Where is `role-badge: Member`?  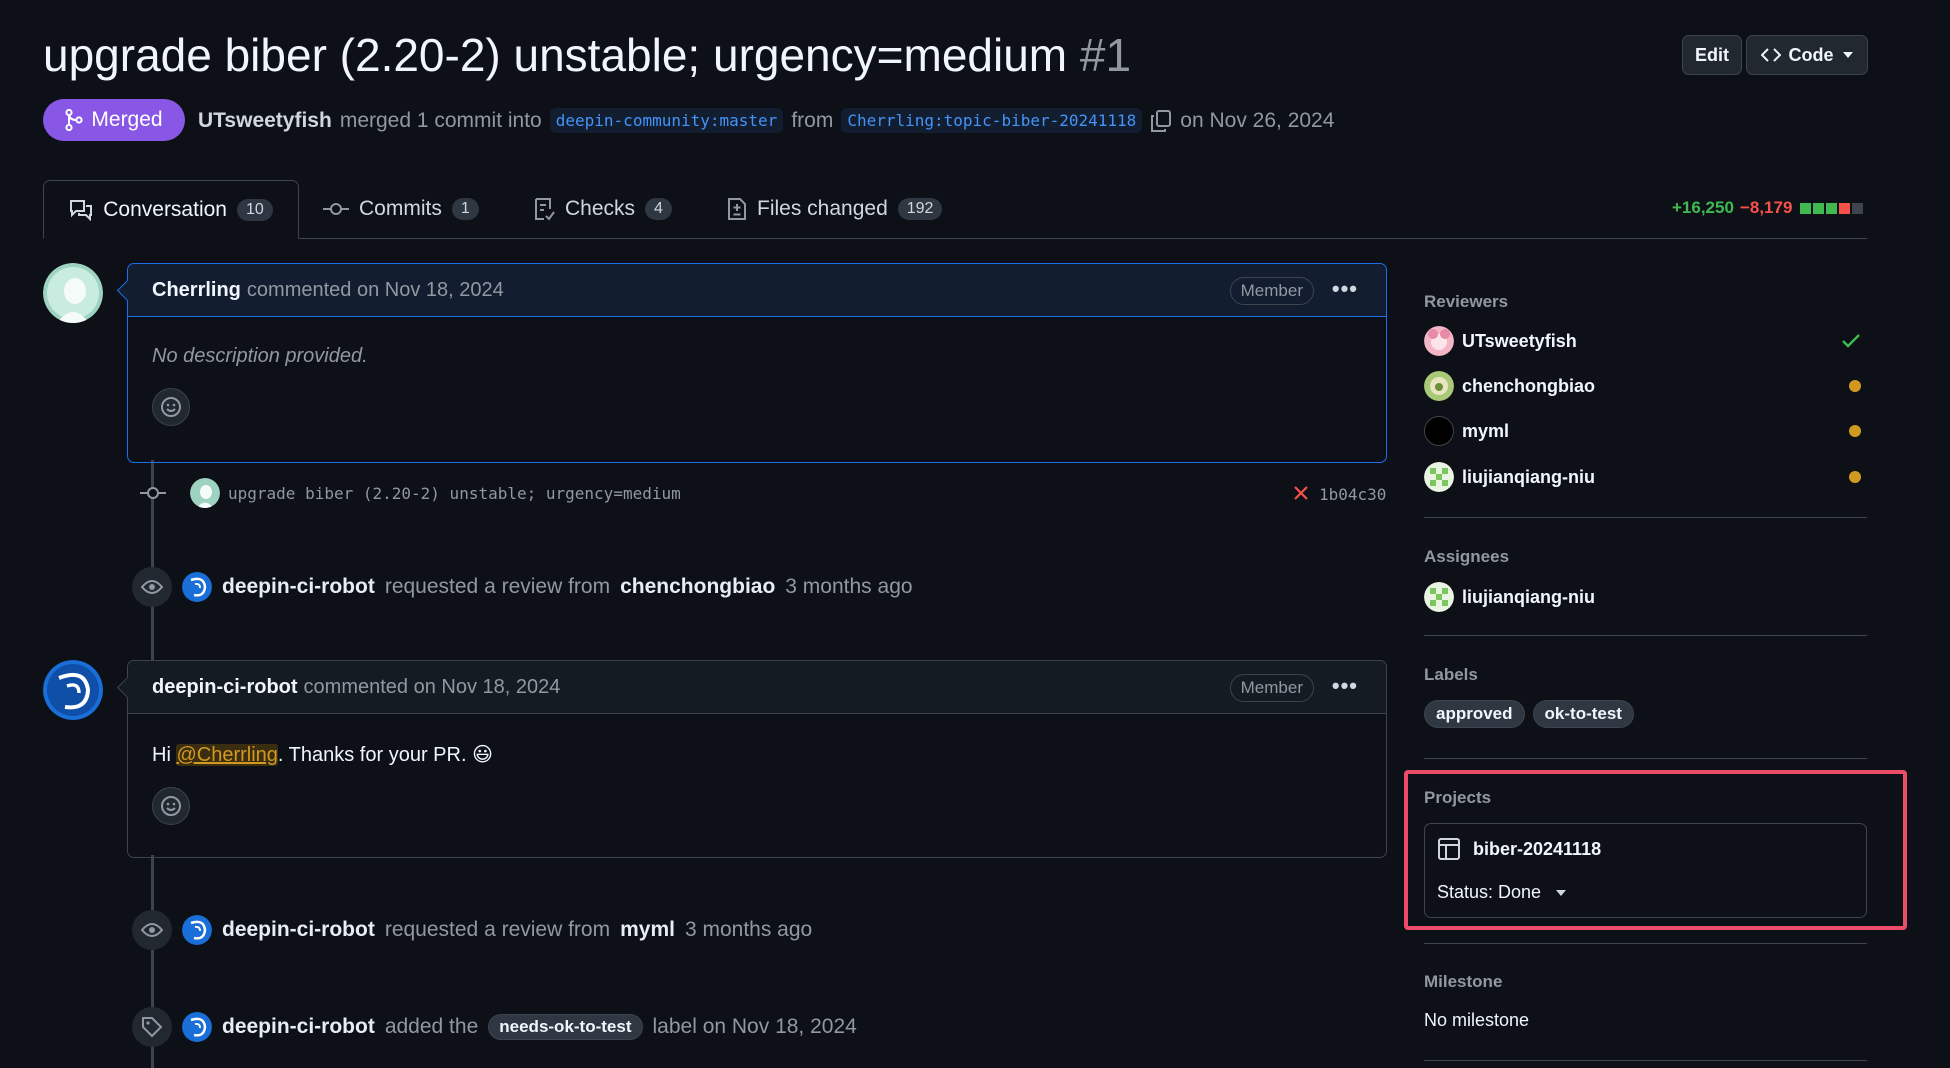 role-badge: Member is located at coordinates (1271, 688).